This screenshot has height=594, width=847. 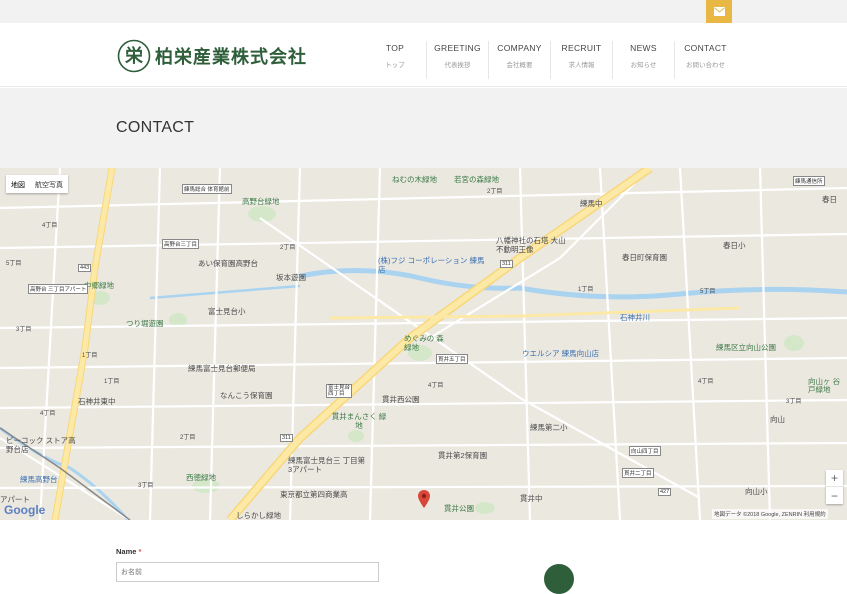 What do you see at coordinates (519, 48) in the screenshot?
I see `nav-company-label: COMPANY` at bounding box center [519, 48].